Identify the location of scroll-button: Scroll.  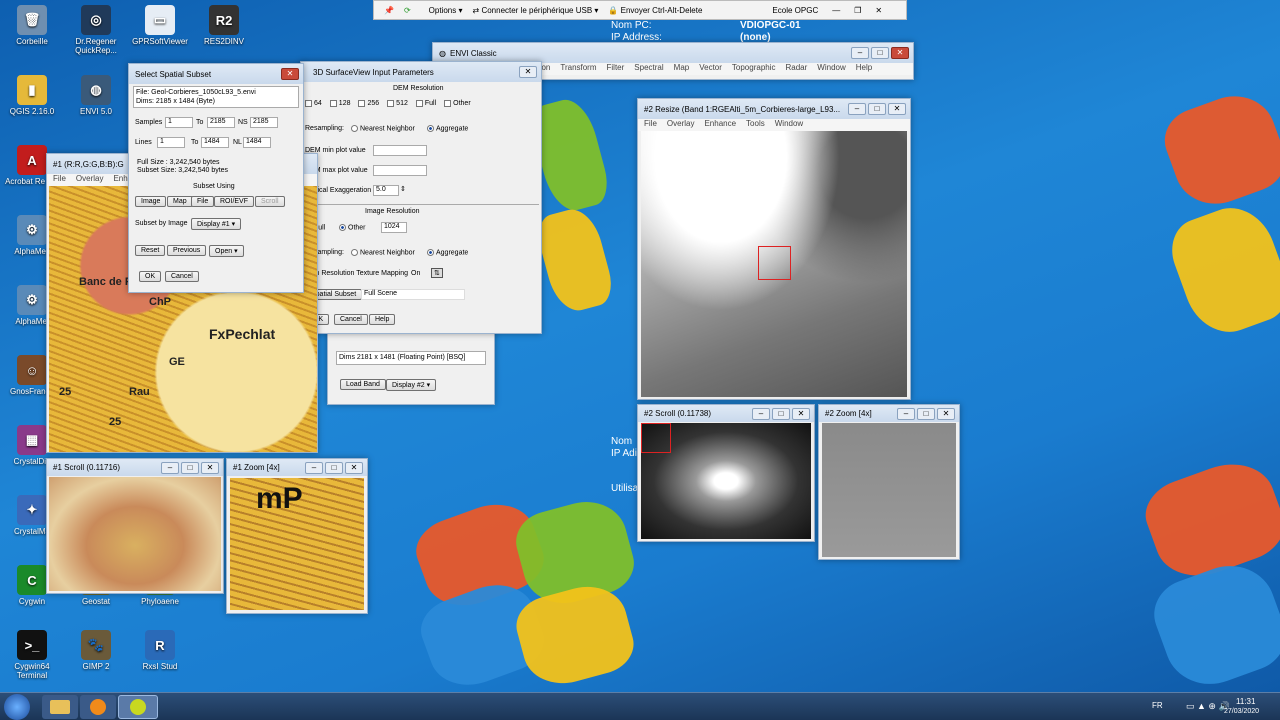
(270, 201).